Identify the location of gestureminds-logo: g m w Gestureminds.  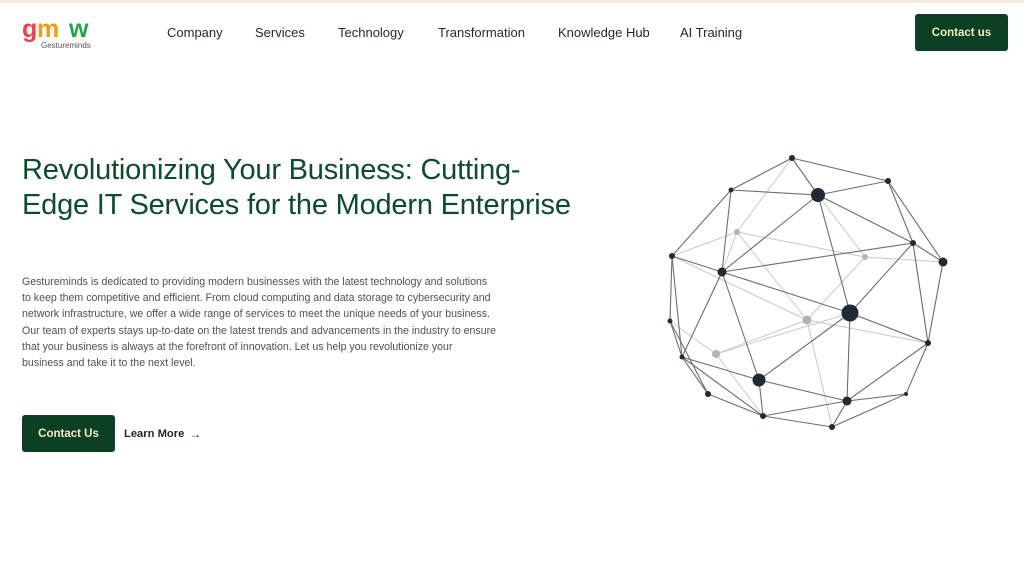
(62, 35).